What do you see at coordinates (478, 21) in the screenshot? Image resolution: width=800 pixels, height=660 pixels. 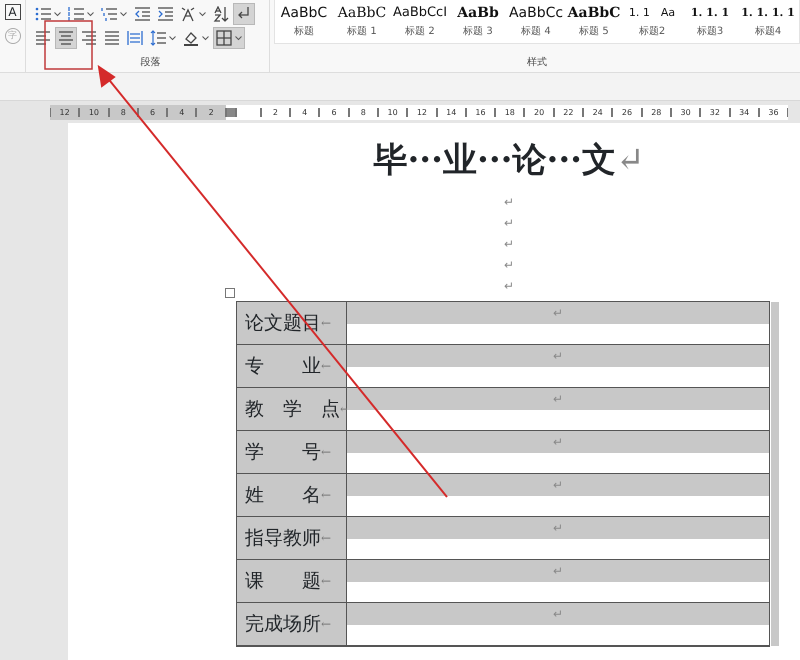 I see `style-item: AaBb 标题 3` at bounding box center [478, 21].